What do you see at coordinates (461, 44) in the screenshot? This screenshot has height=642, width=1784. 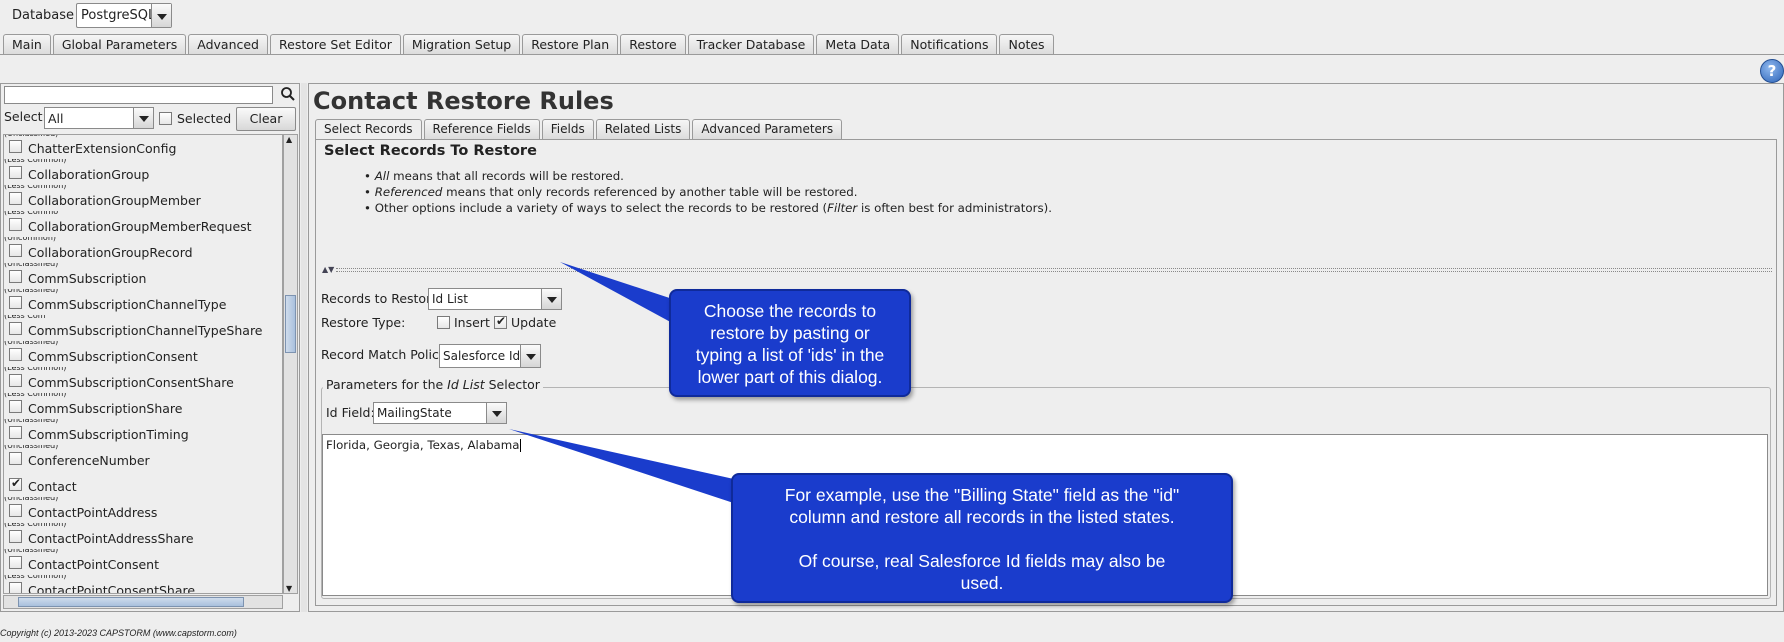 I see `tab-migration-setup: Migration Setup` at bounding box center [461, 44].